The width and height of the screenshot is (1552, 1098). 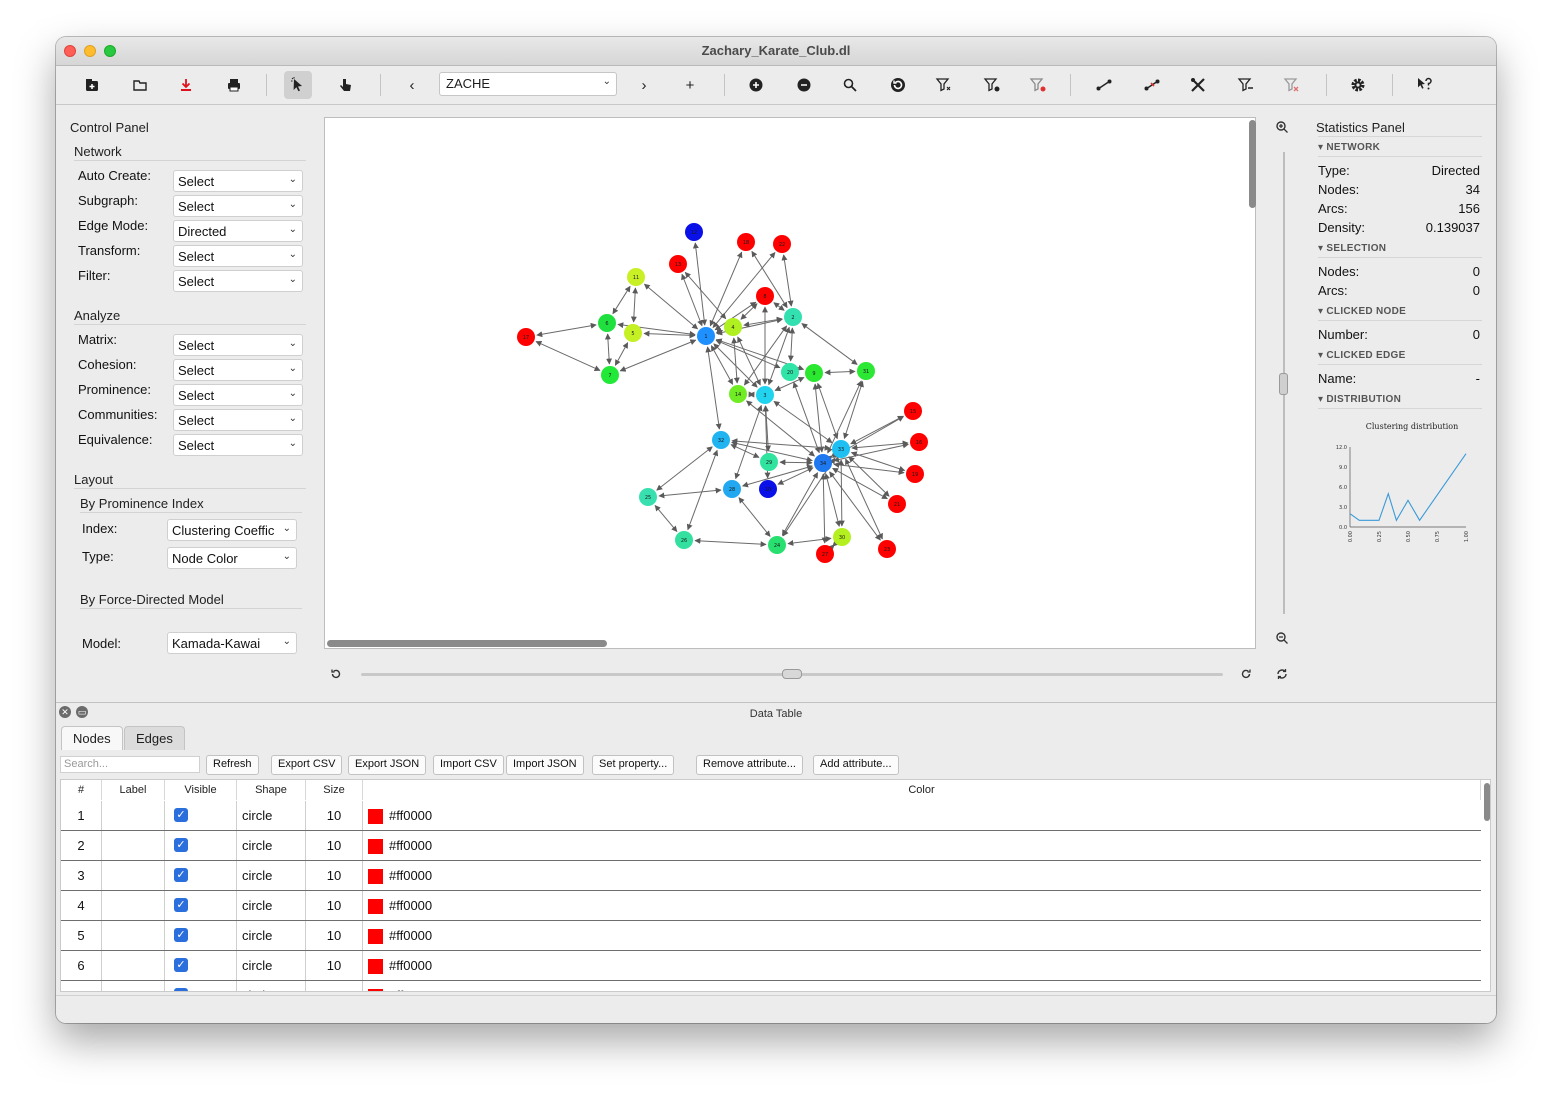 What do you see at coordinates (919, 442) in the screenshot?
I see `graph-node: 16` at bounding box center [919, 442].